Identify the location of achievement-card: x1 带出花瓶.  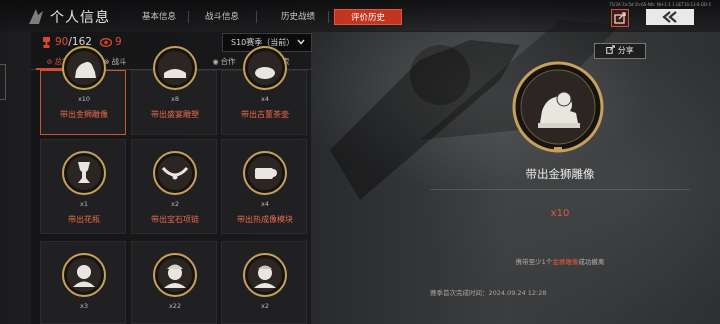
(83, 186).